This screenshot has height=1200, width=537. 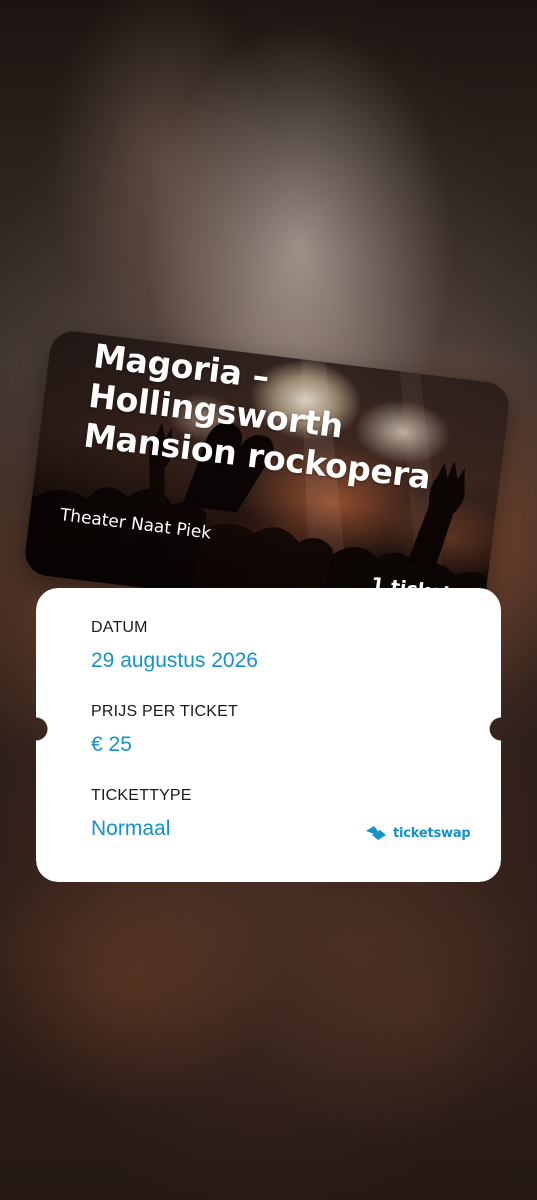 What do you see at coordinates (141, 795) in the screenshot?
I see `ticket-type-label: TICKETTYPE` at bounding box center [141, 795].